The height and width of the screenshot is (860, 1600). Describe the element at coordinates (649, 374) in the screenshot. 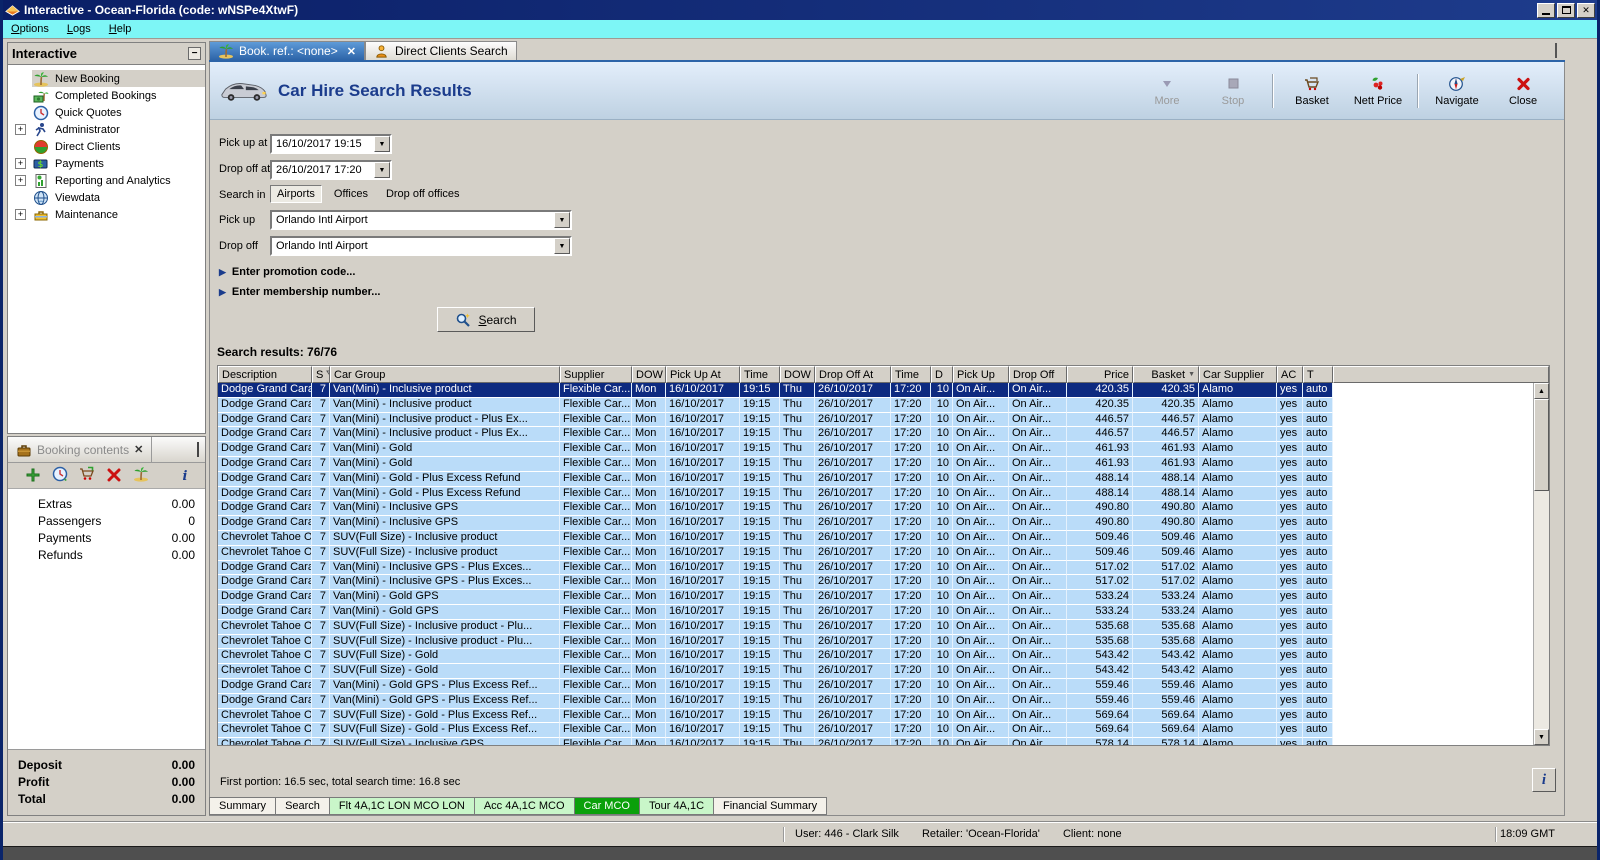

I see `column-header-dow: DOW` at that location.